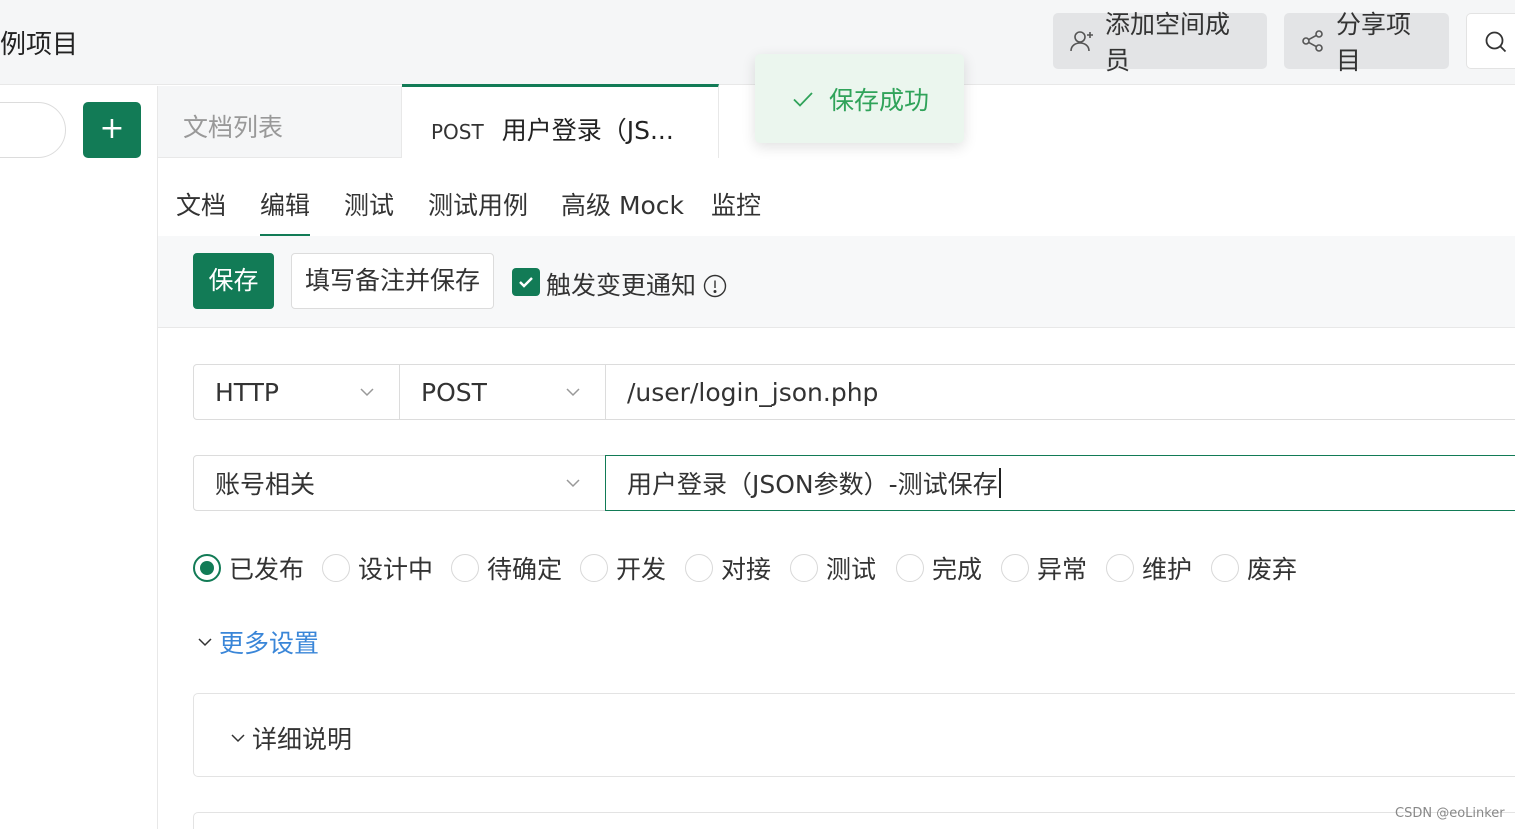 The height and width of the screenshot is (829, 1515). I want to click on subtab-edit: 编辑, so click(285, 211).